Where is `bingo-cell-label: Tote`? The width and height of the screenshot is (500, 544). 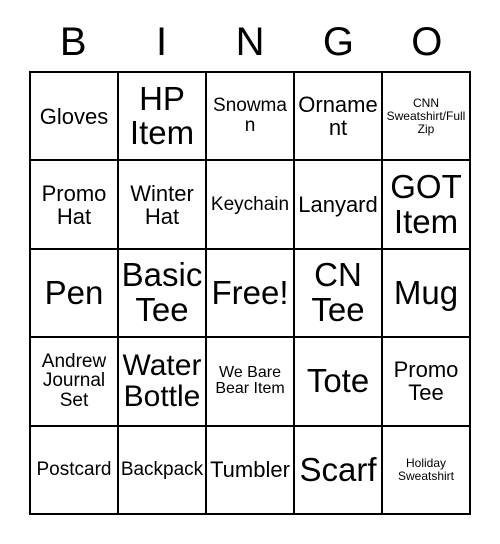 bingo-cell-label: Tote is located at coordinates (338, 381).